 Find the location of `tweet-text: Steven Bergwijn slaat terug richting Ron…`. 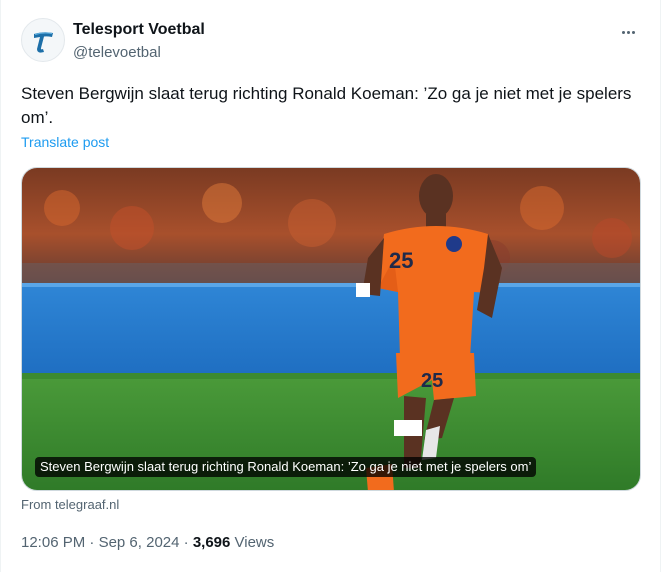

tweet-text: Steven Bergwijn slaat terug richting Ron… is located at coordinates (326, 105).